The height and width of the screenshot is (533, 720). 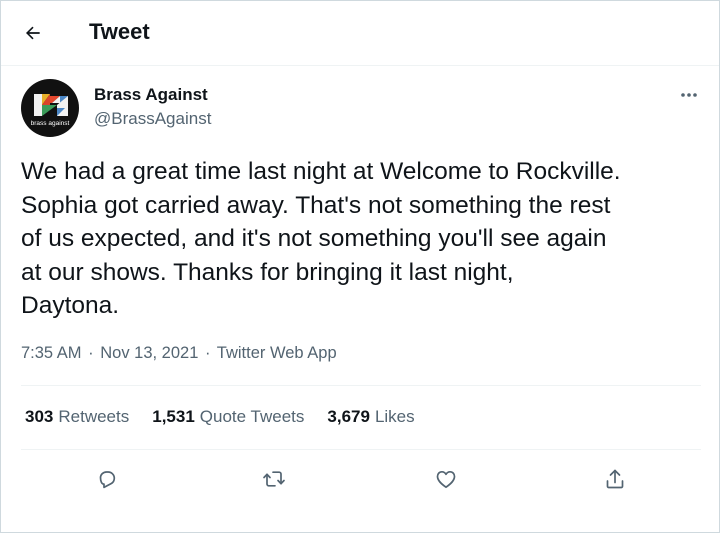 I want to click on reply-icon, so click(x=107, y=480).